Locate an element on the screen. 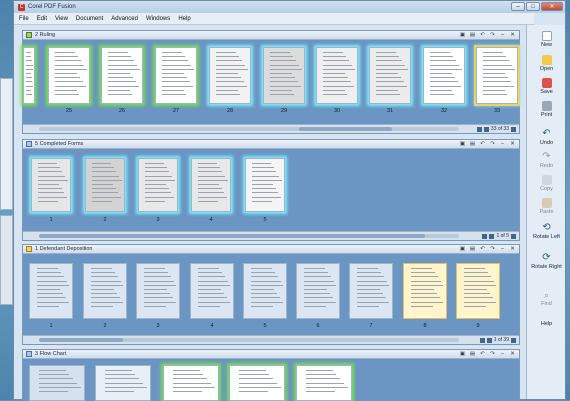 The width and height of the screenshot is (570, 401). panel-header: 1 Defendant Deposition ▣ ▤ ↶ ↷ – ✕ is located at coordinates (271, 249).